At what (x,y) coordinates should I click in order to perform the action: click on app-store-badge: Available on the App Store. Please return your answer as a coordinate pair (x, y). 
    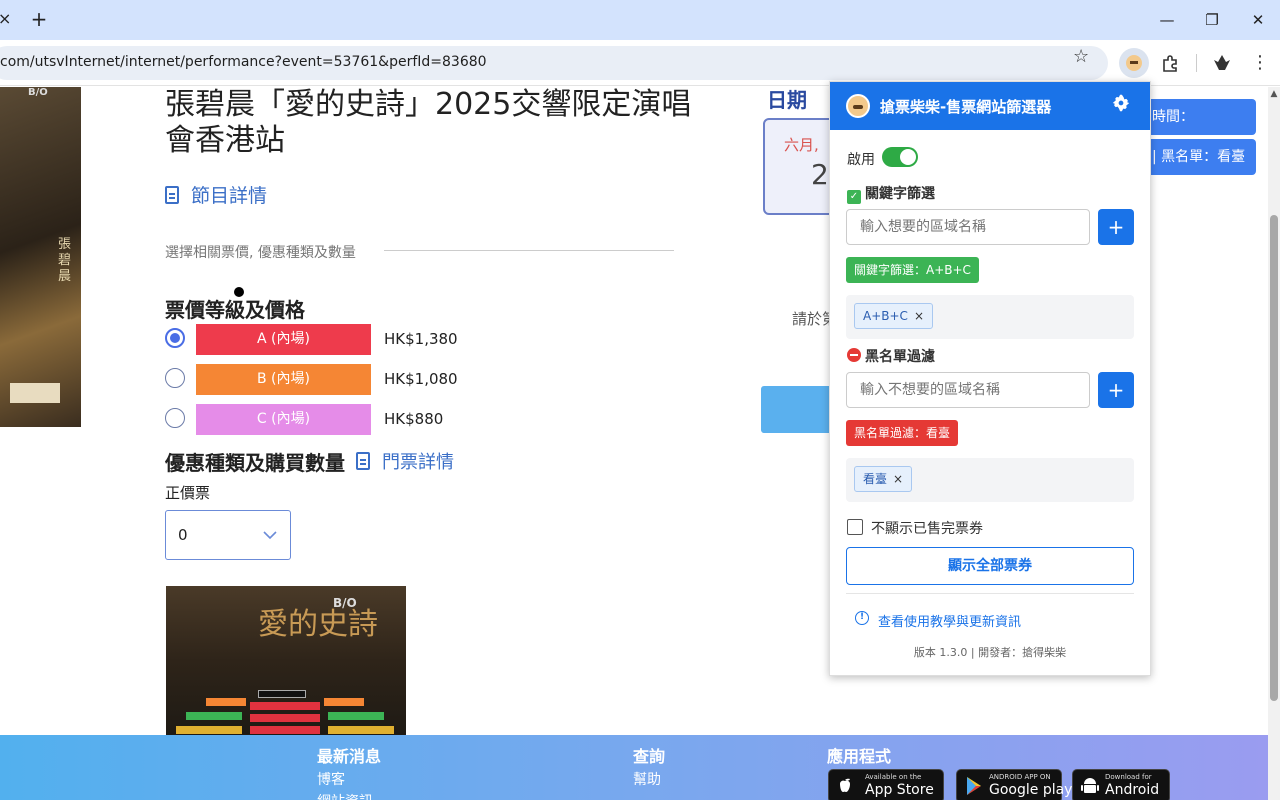
    Looking at the image, I should click on (886, 784).